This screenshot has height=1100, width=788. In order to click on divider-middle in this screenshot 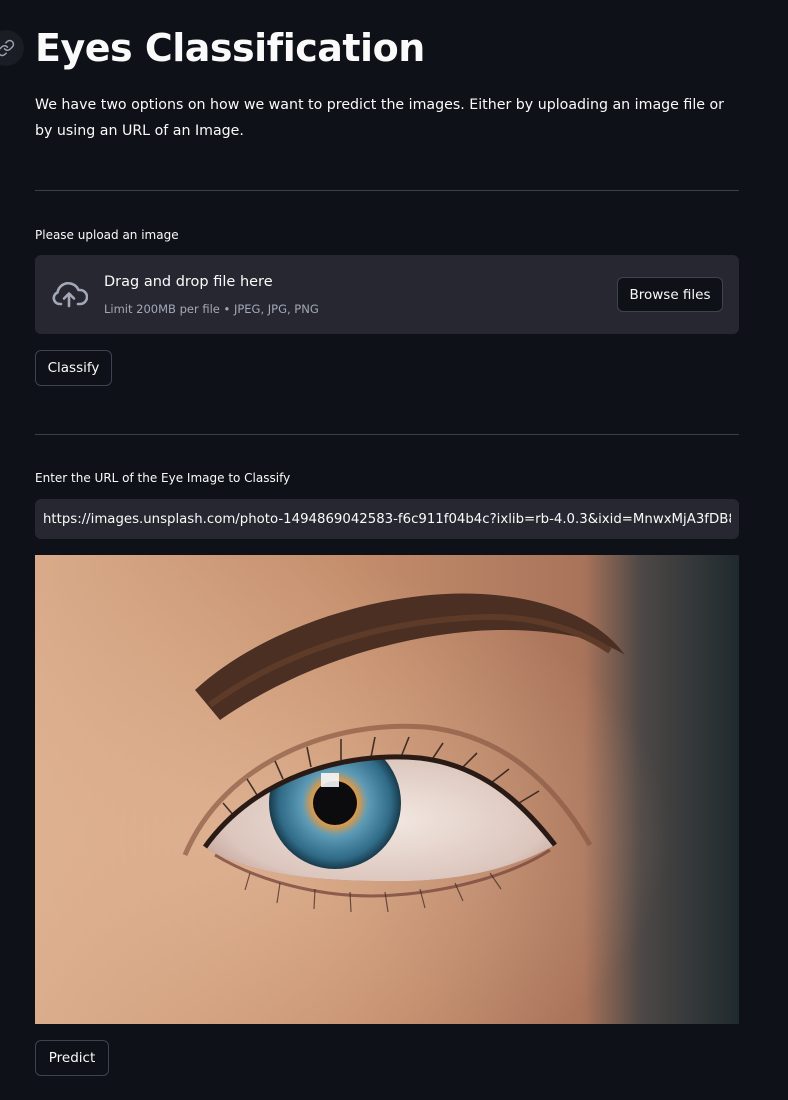, I will do `click(387, 434)`.